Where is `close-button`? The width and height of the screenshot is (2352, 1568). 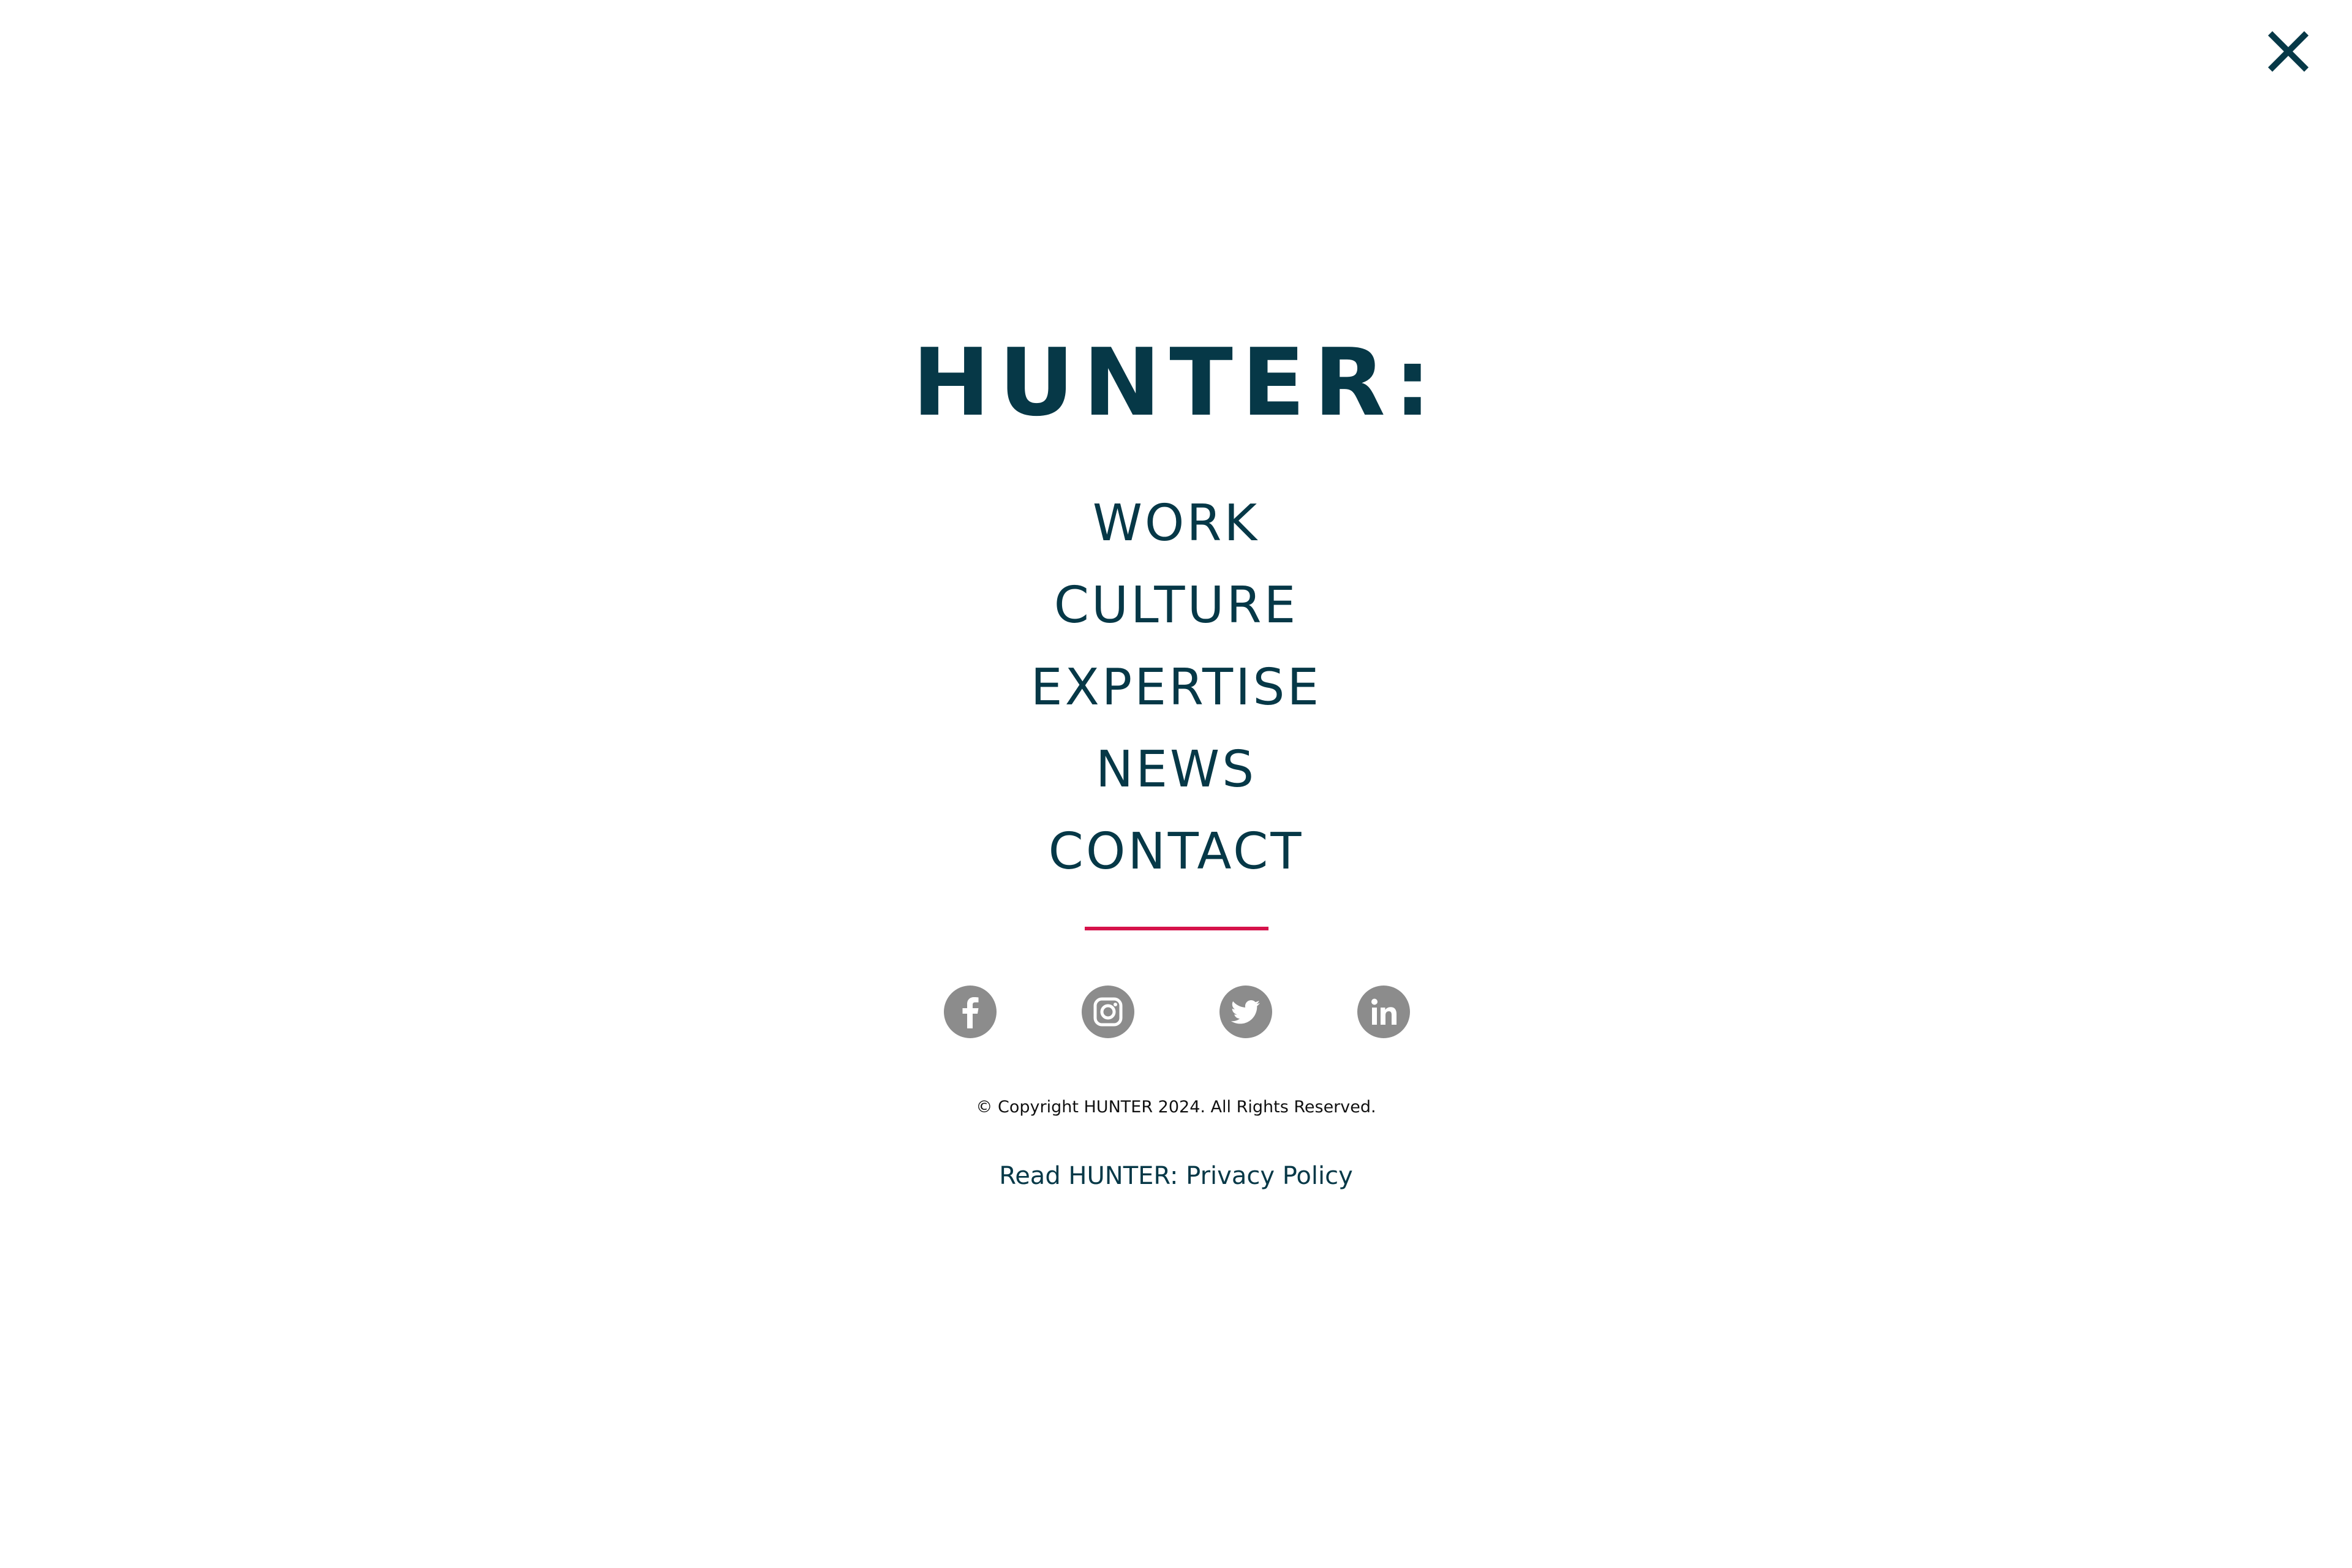
close-button is located at coordinates (2288, 51).